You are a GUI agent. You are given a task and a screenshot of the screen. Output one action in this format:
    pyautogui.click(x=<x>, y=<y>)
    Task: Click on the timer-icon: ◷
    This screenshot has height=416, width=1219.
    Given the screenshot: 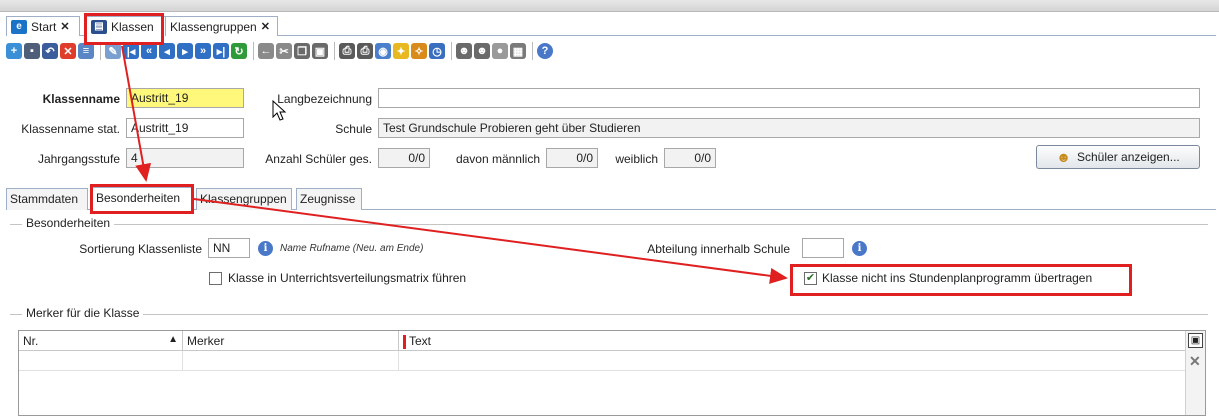 What is the action you would take?
    pyautogui.click(x=437, y=51)
    